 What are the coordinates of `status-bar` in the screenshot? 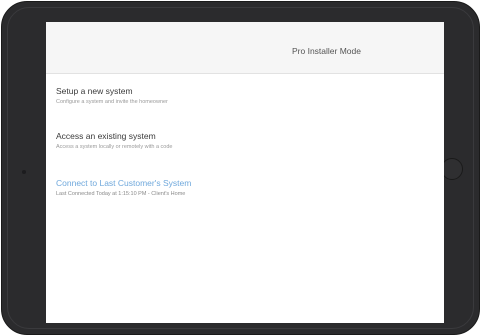 It's located at (245, 29).